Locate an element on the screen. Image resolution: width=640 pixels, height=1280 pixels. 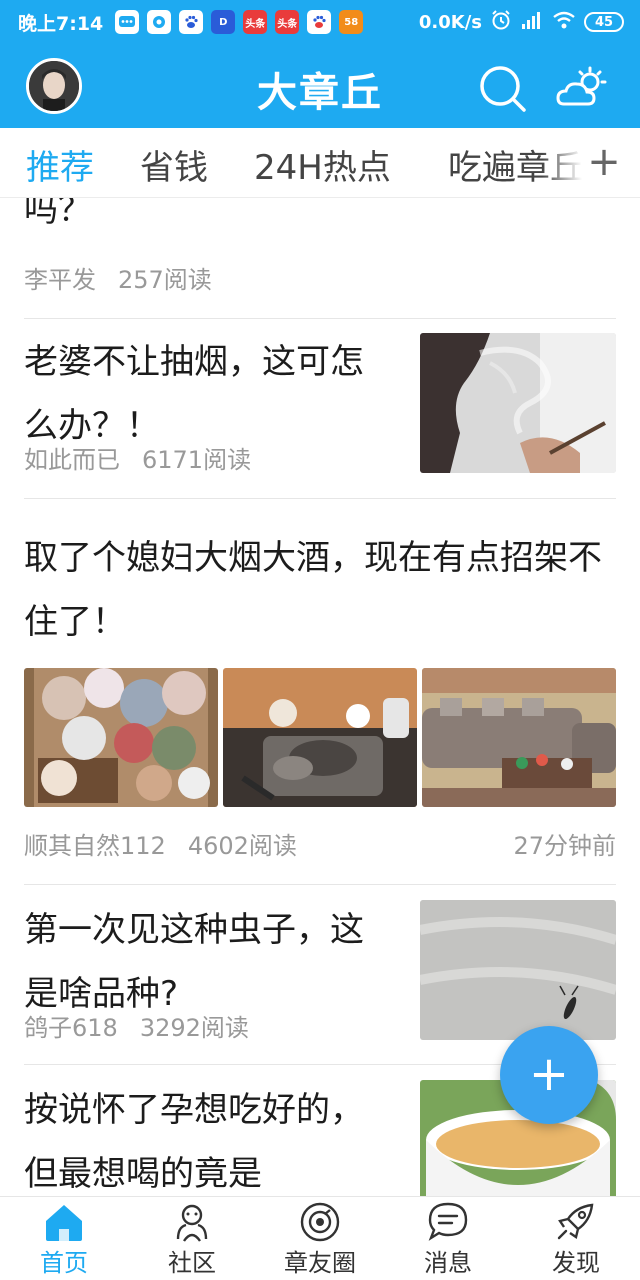
58-icon: 58 is located at coordinates (351, 22).